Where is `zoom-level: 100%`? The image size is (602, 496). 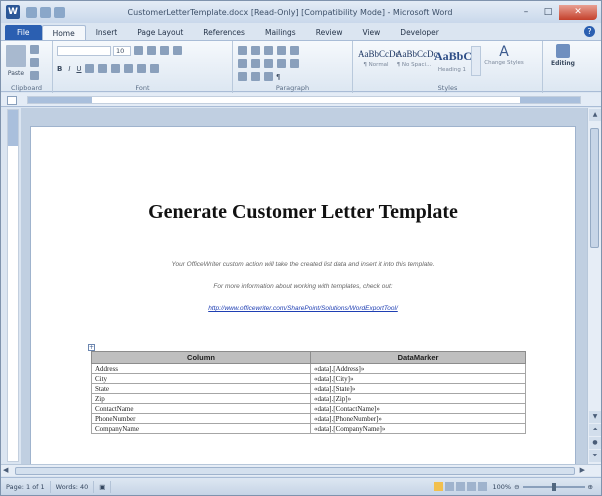
zoom-level: 100% is located at coordinates (502, 487).